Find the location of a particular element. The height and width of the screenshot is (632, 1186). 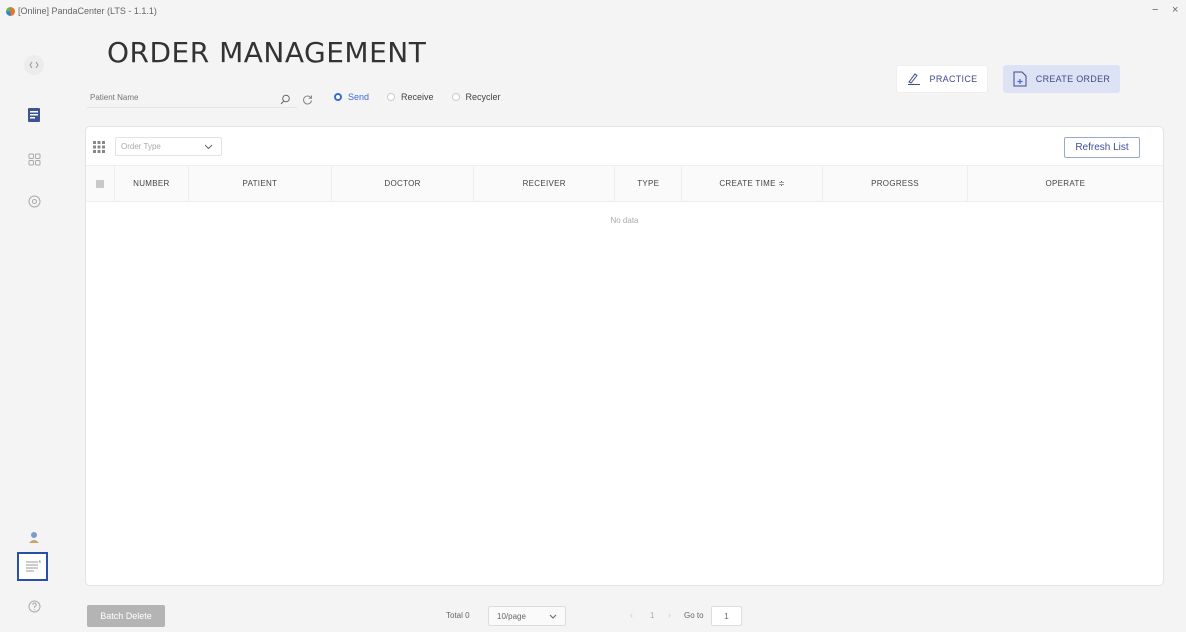

expand-sidebar-button is located at coordinates (34, 65).